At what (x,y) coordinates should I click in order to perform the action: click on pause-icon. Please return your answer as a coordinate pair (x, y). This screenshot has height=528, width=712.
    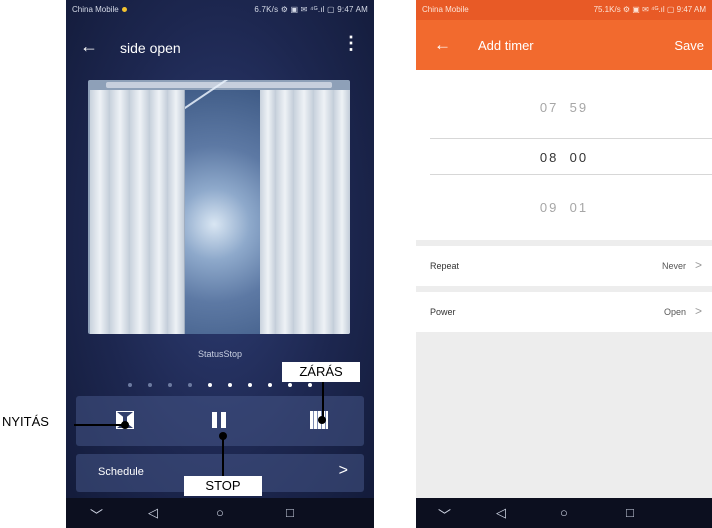
    Looking at the image, I should click on (219, 420).